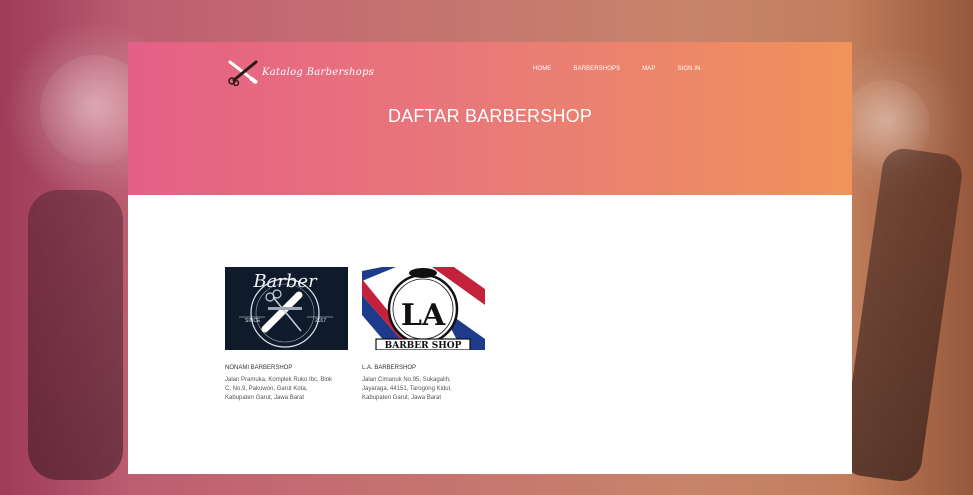 The image size is (973, 495). Describe the element at coordinates (253, 321) in the screenshot. I see `card-image-since: SINCE` at that location.